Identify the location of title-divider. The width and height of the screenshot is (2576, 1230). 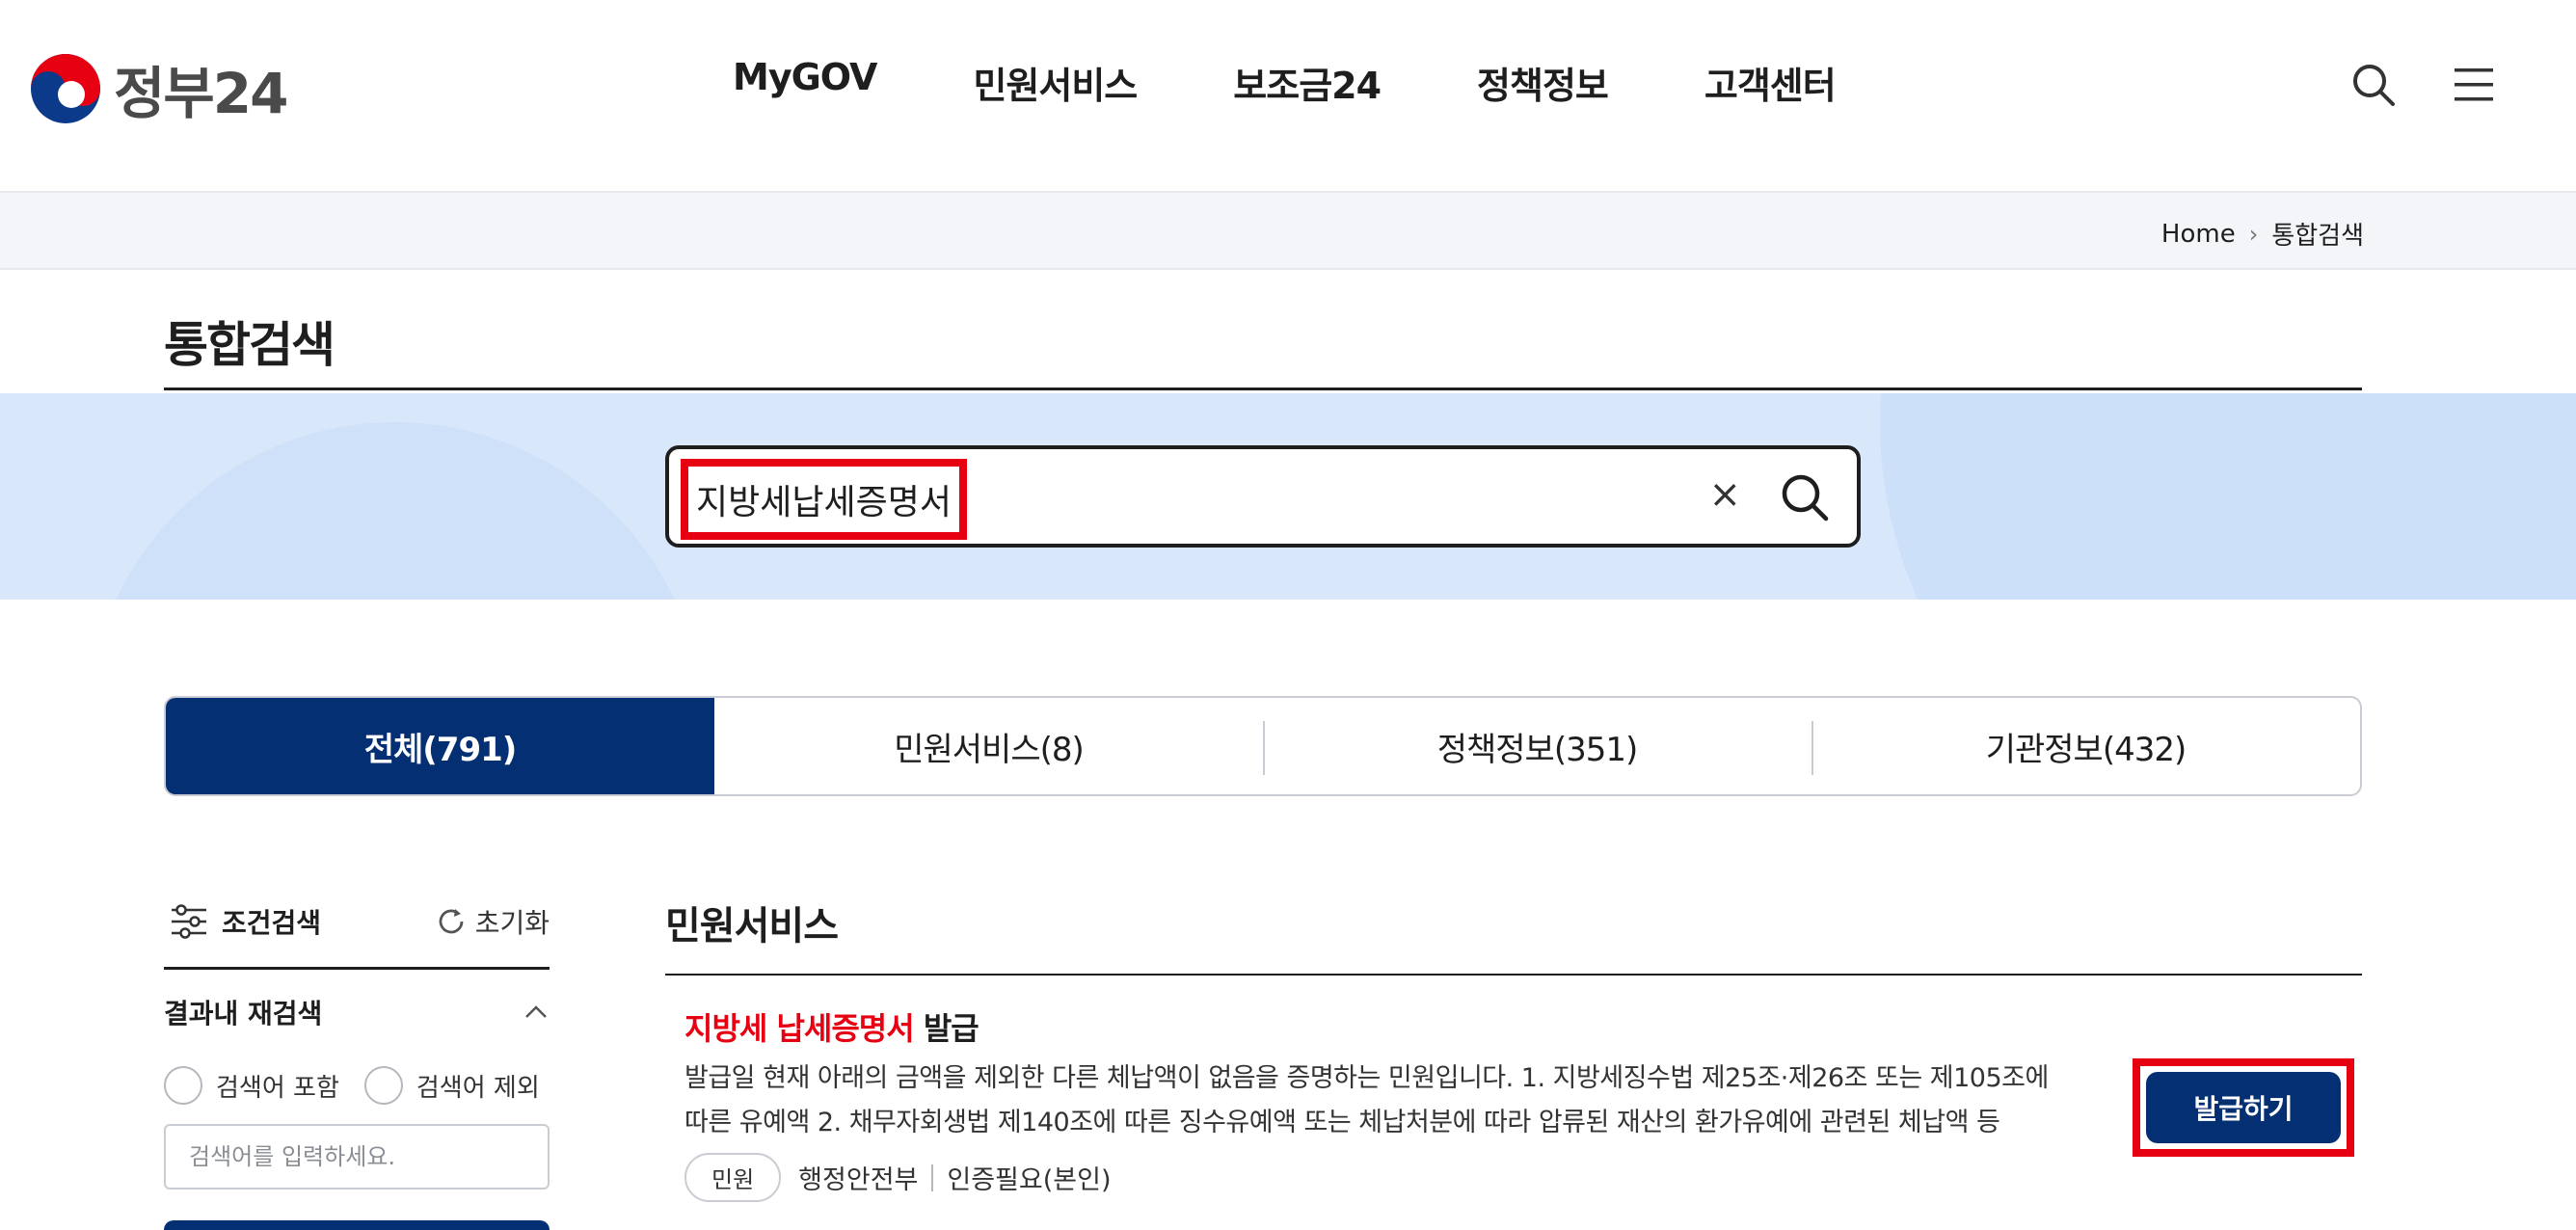
(1263, 389).